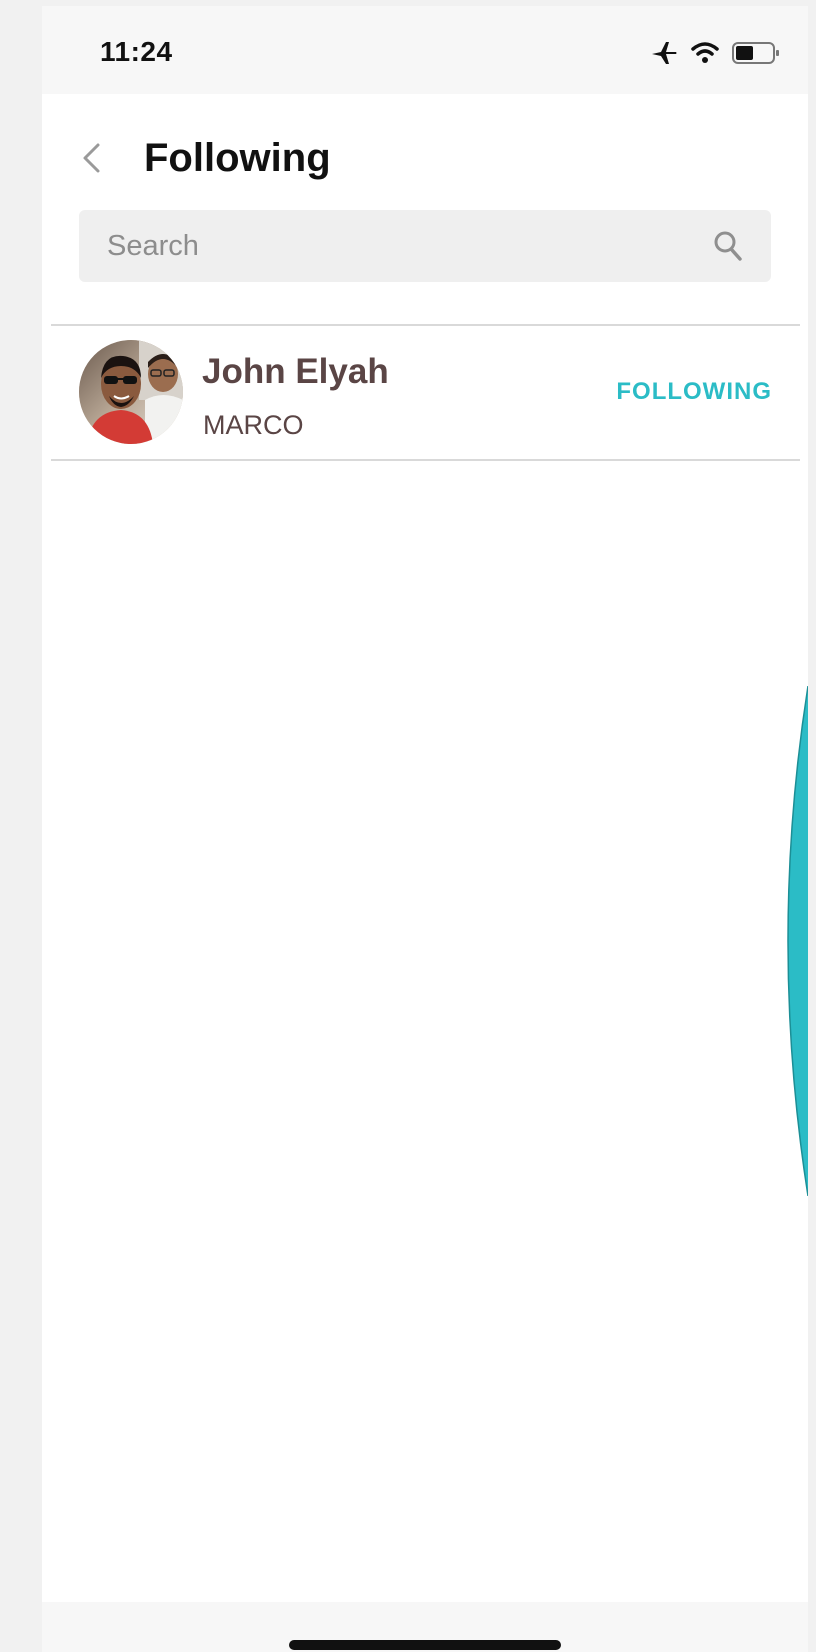 The width and height of the screenshot is (816, 1652). Describe the element at coordinates (425, 1627) in the screenshot. I see `bottom-safe-area` at that location.